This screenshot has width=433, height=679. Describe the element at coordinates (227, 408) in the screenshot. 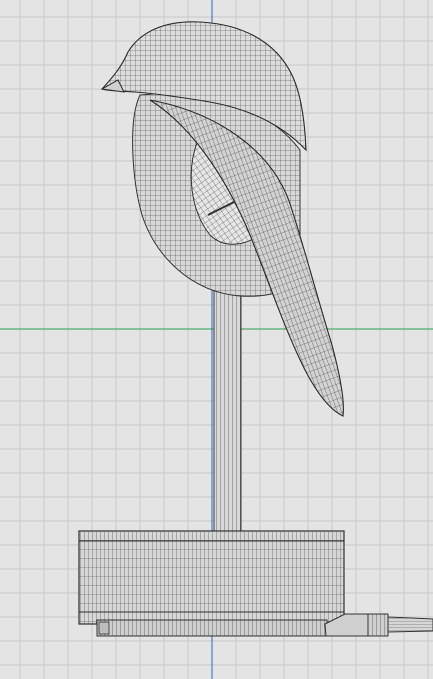

I see `stand-pole` at that location.